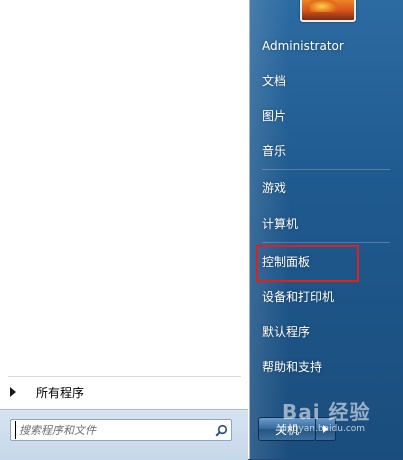 The width and height of the screenshot is (403, 460). What do you see at coordinates (303, 46) in the screenshot?
I see `user-name-label: Administrator` at bounding box center [303, 46].